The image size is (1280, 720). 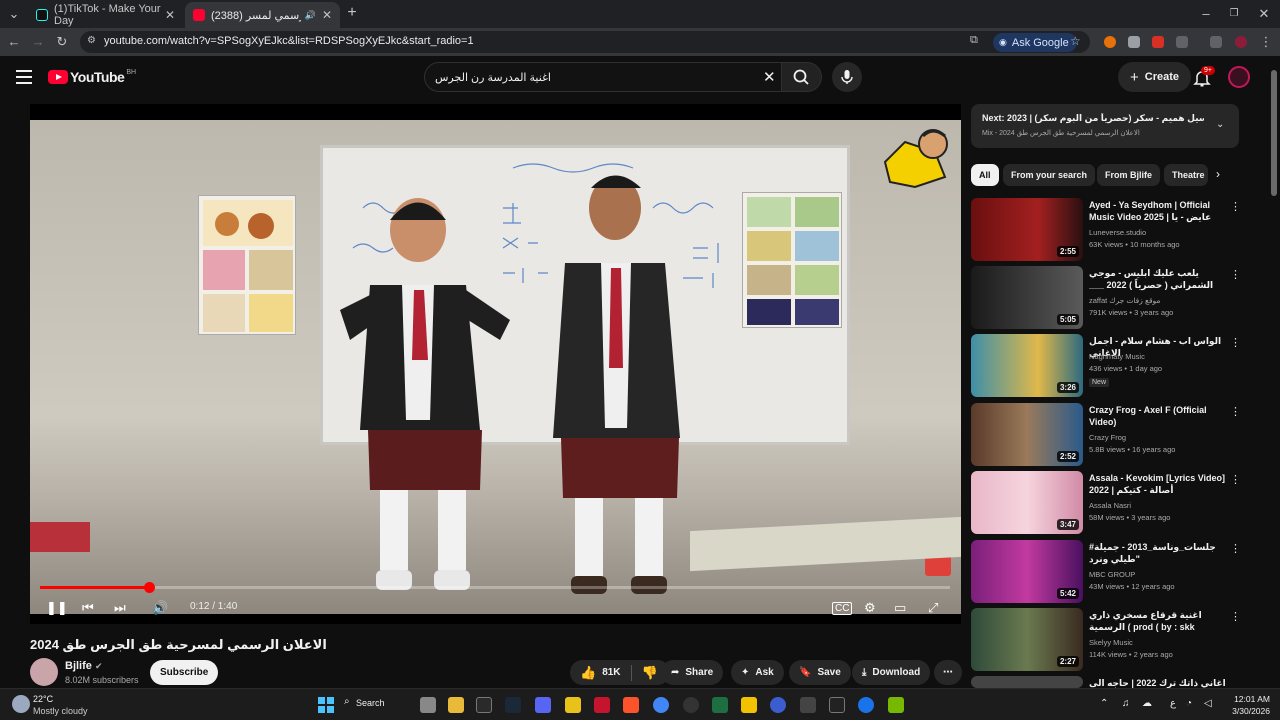 I want to click on list-item: اغاني ذاتك ترك 2022 | حاجه الى ديا, so click(x=1116, y=682).